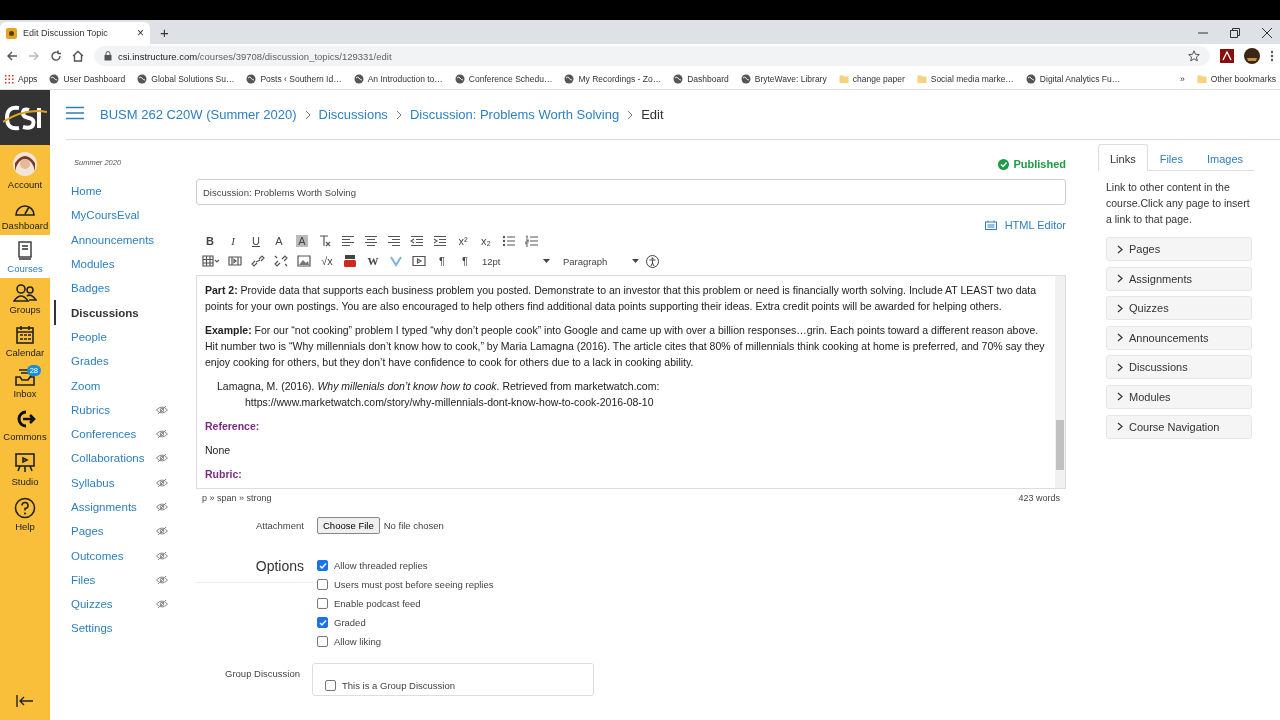  I want to click on italic-button: I, so click(233, 241).